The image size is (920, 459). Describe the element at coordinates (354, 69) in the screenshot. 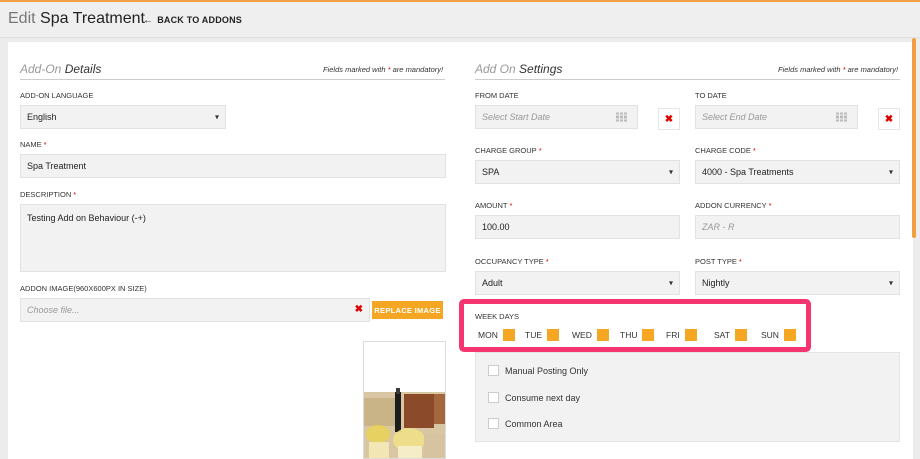

I see `mandatory-note-text-a: Fields marked with` at that location.